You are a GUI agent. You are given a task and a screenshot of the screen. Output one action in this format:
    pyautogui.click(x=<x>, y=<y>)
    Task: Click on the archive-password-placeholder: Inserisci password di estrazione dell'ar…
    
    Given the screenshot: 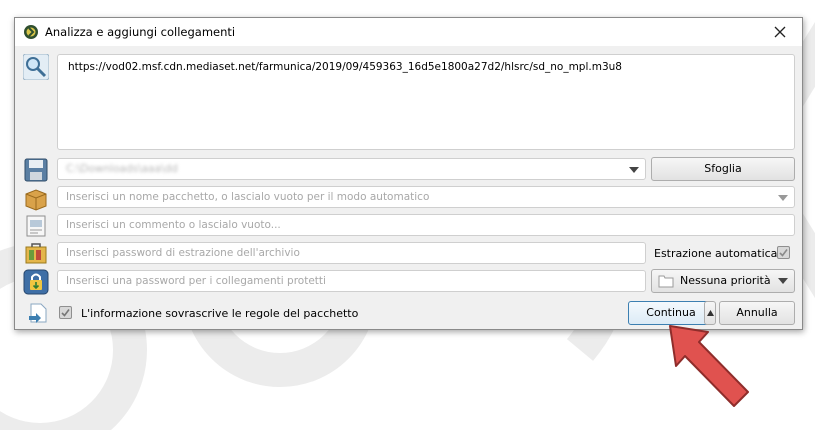 What is the action you would take?
    pyautogui.click(x=183, y=253)
    